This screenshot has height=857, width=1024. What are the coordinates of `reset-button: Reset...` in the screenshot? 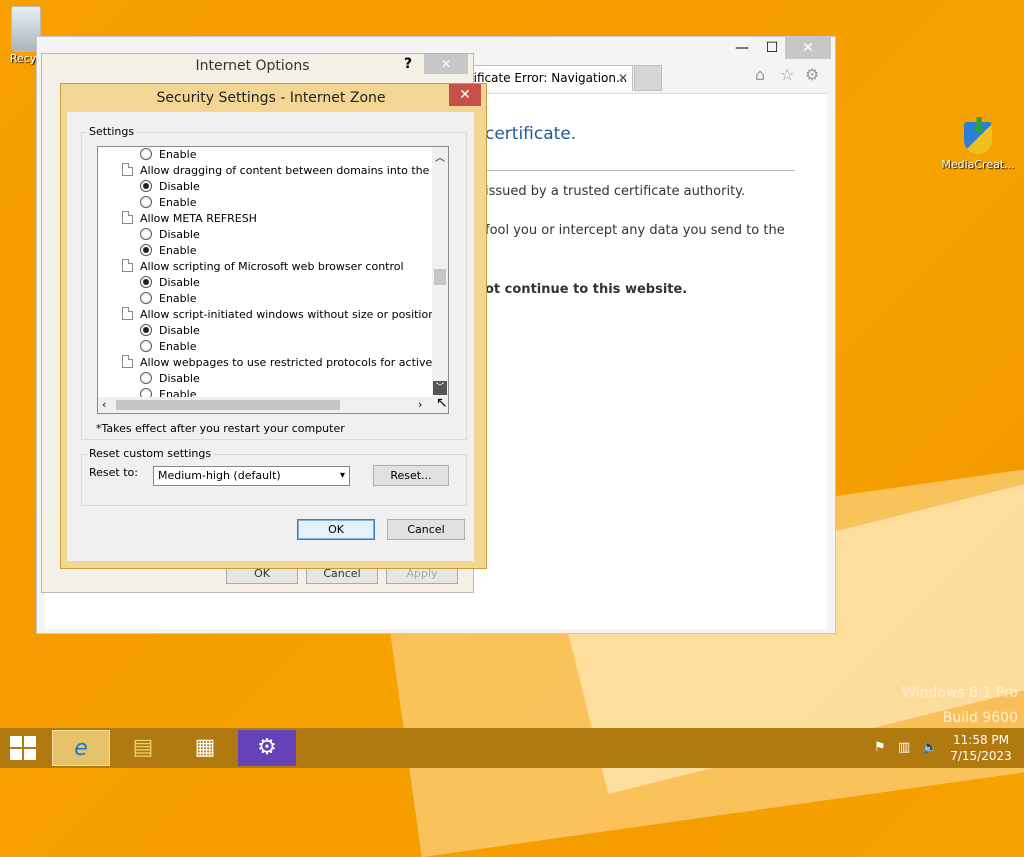 It's located at (411, 475).